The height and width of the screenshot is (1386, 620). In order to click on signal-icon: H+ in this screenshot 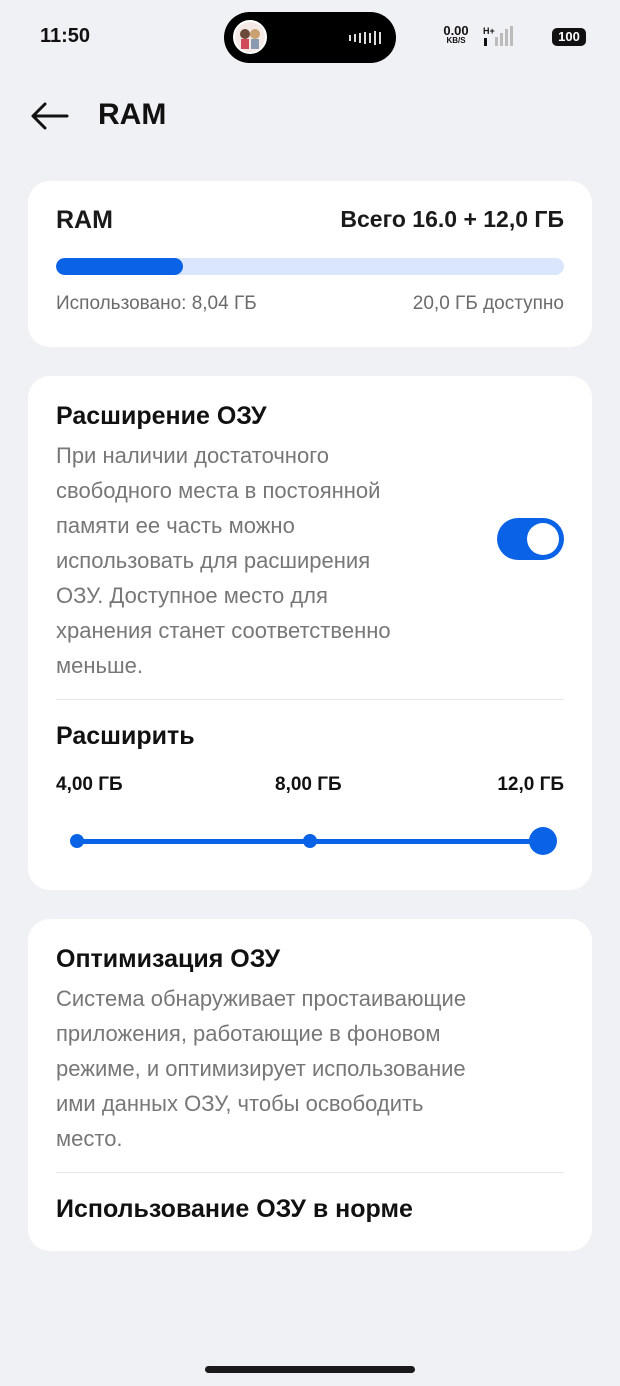, I will do `click(498, 36)`.